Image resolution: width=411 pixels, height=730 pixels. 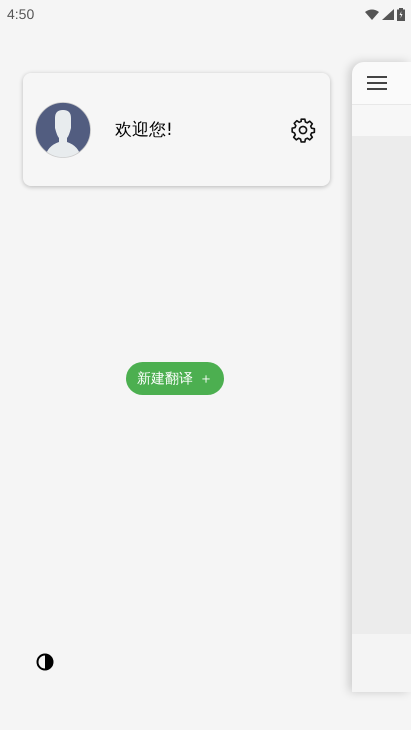 I want to click on contrast-icon, so click(x=45, y=662).